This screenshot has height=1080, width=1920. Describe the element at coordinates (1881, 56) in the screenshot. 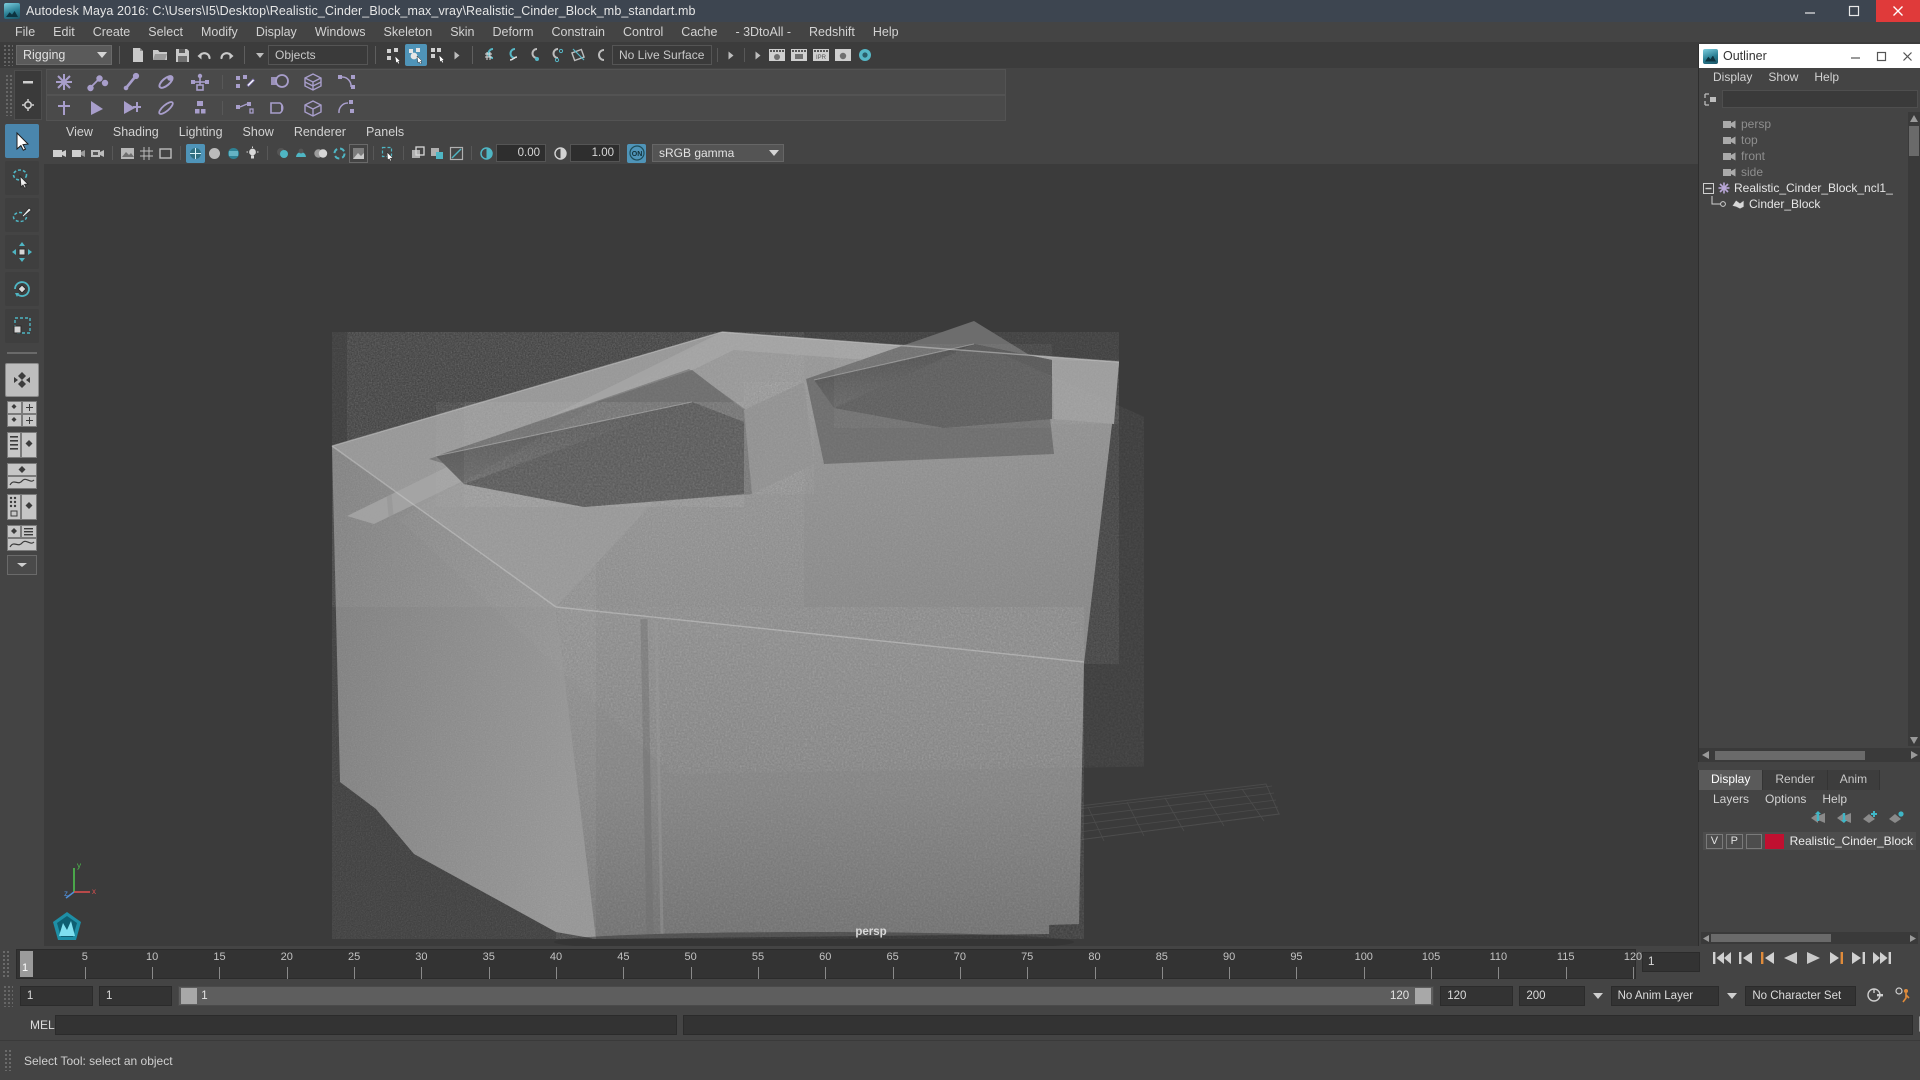

I see `maximize-icon` at that location.